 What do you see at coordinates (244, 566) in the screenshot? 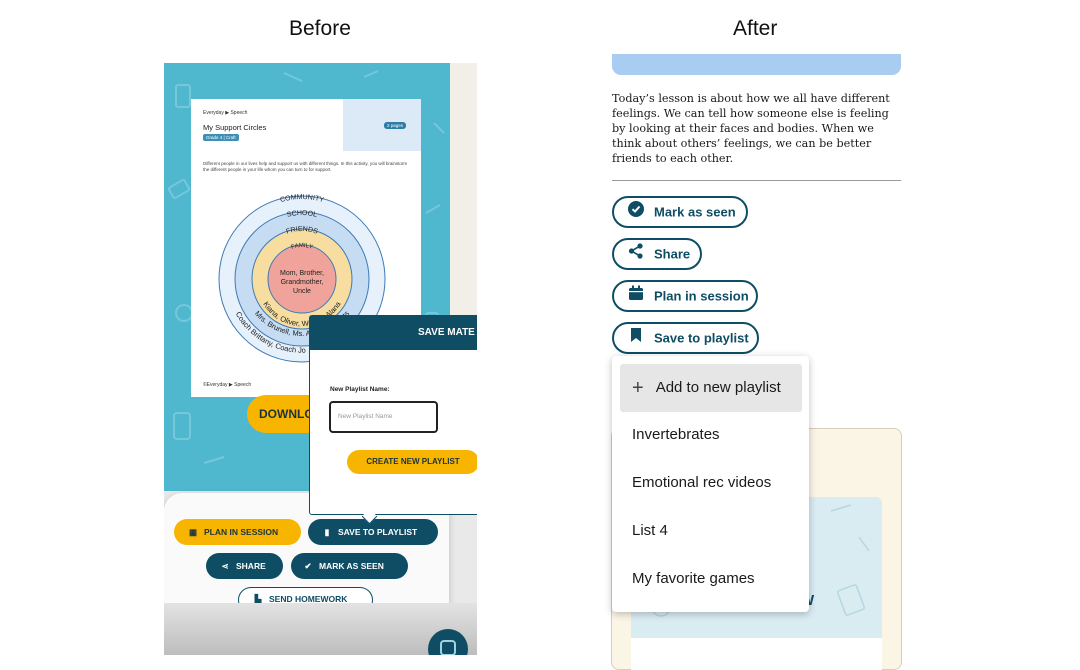
I see `share-button: ⋖ SHARE` at bounding box center [244, 566].